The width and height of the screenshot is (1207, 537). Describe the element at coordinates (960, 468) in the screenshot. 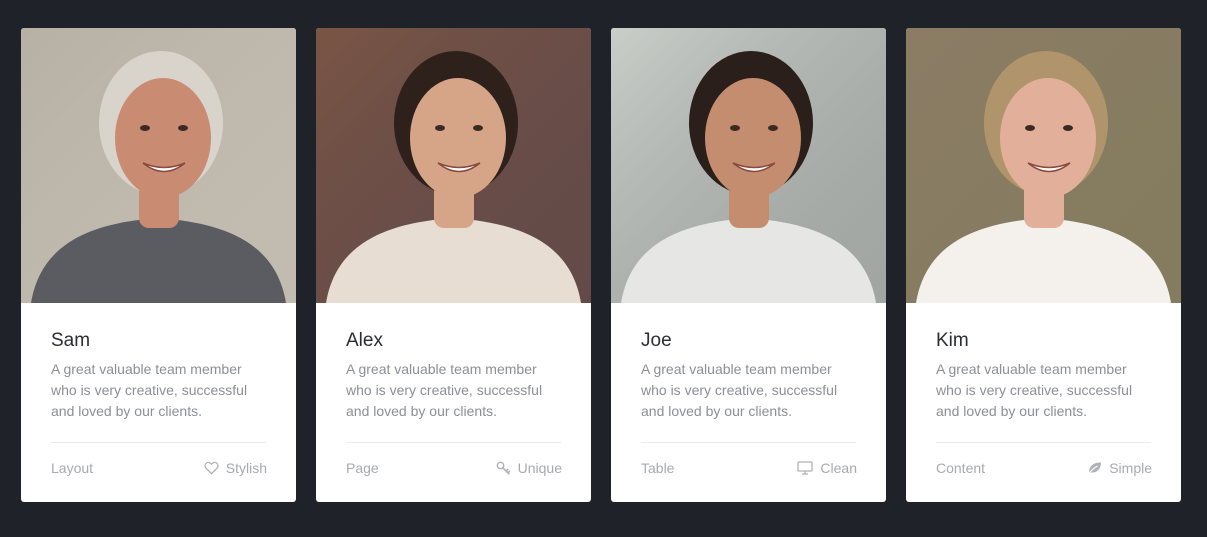

I see `card-tag-link: Content` at that location.